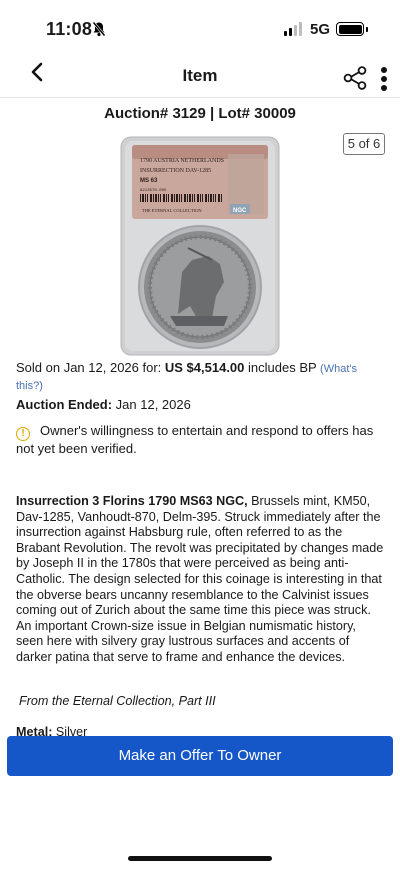  What do you see at coordinates (99, 29) in the screenshot?
I see `bell-slash-icon` at bounding box center [99, 29].